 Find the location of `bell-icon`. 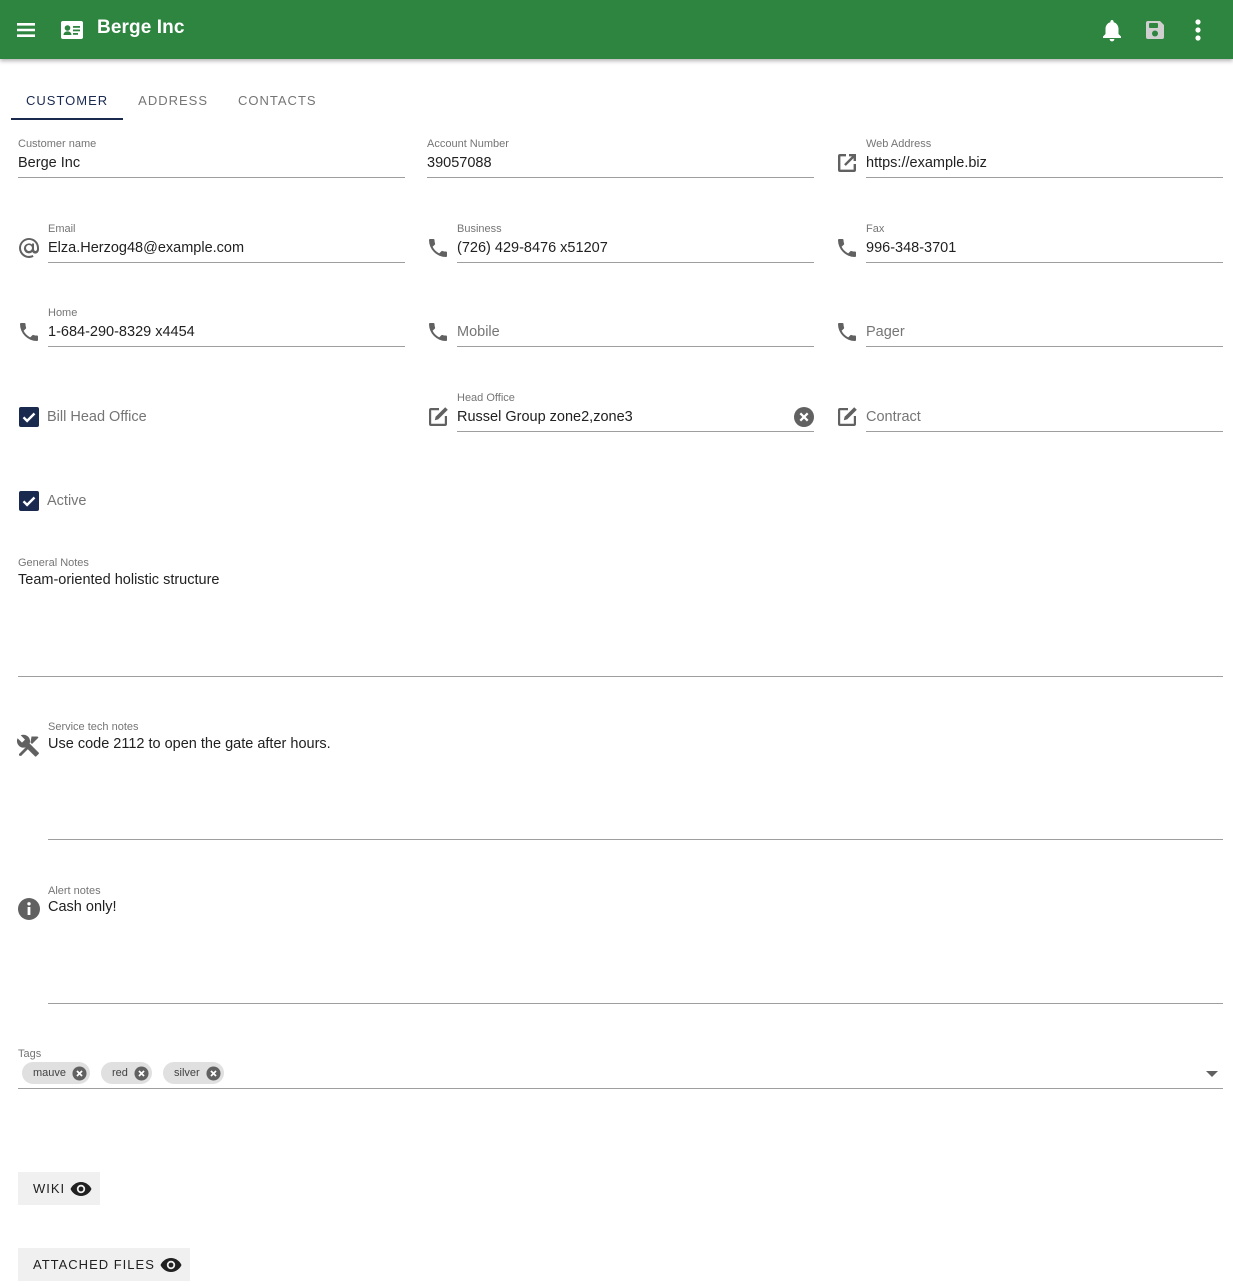

bell-icon is located at coordinates (1112, 30).